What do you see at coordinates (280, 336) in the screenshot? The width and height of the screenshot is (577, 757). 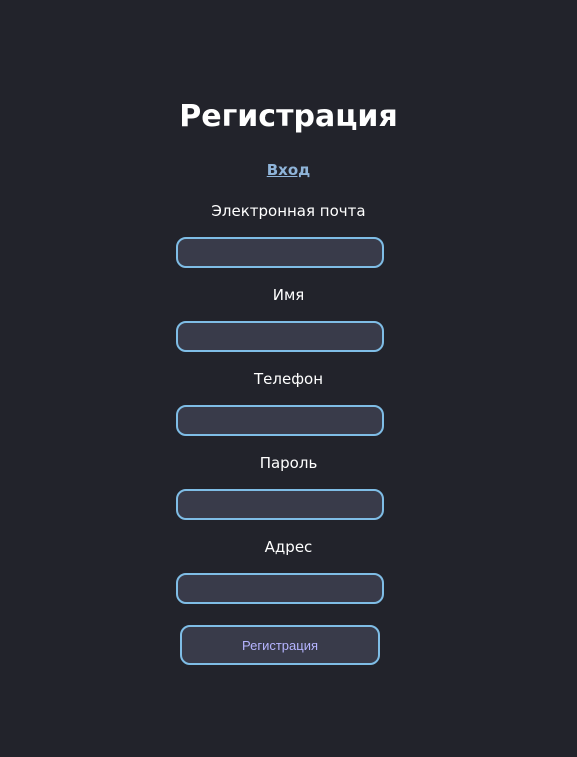 I see `name-field` at bounding box center [280, 336].